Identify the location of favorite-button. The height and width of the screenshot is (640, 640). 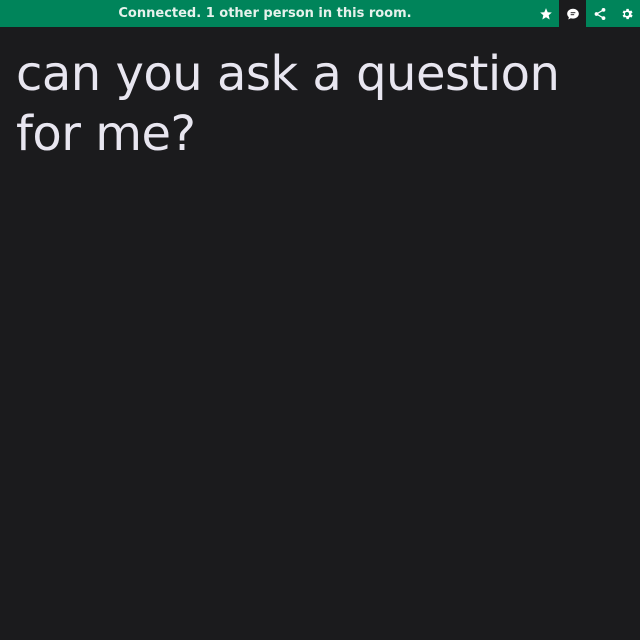
(545, 13).